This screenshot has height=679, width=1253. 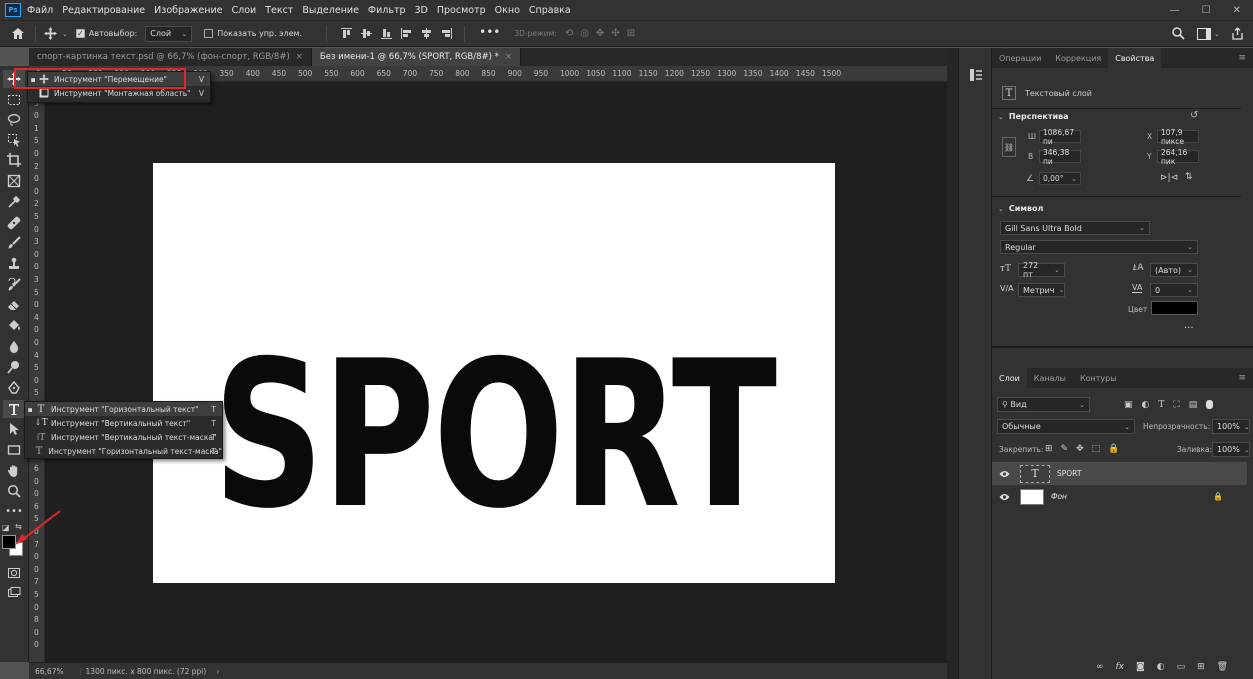 What do you see at coordinates (1146, 405) in the screenshot?
I see `filter-adjustment-icon: ◐` at bounding box center [1146, 405].